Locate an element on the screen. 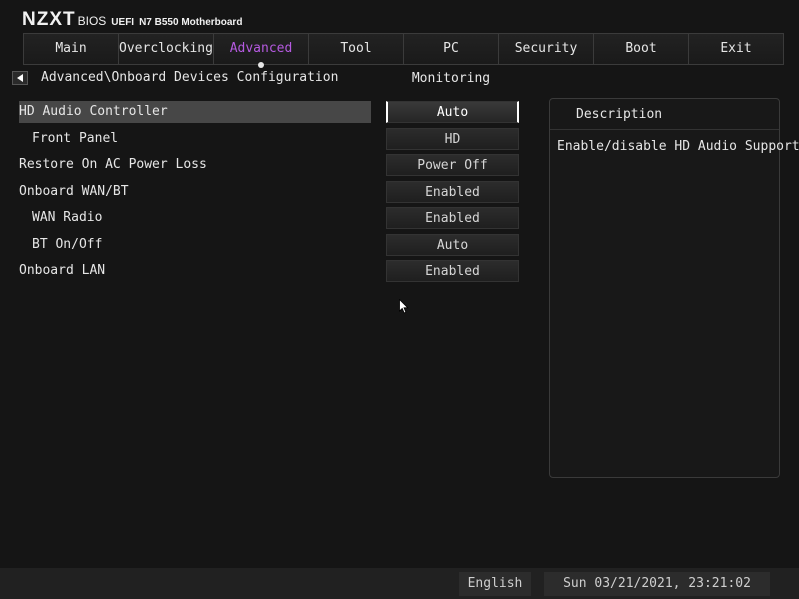 This screenshot has width=799, height=599. tab-label: Overclocking is located at coordinates (166, 48).